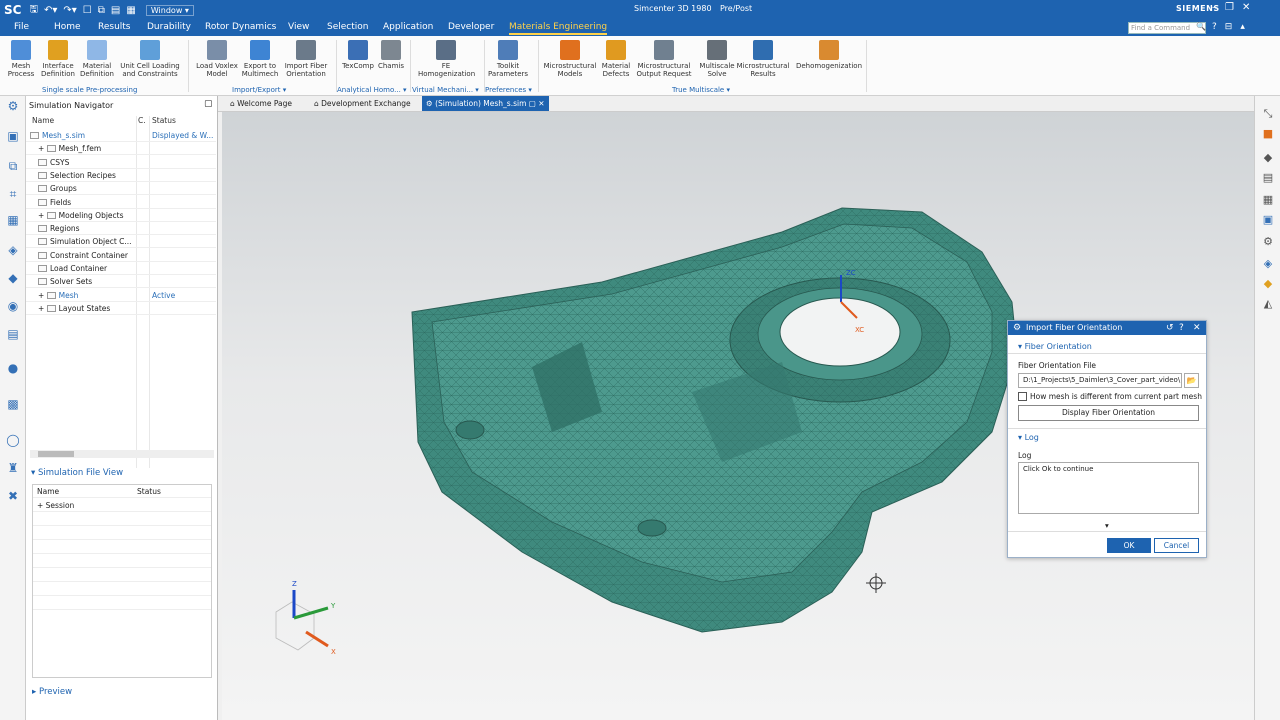 The width and height of the screenshot is (1280, 720). Describe the element at coordinates (13, 404) in the screenshot. I see `roles-icon: ▩` at that location.